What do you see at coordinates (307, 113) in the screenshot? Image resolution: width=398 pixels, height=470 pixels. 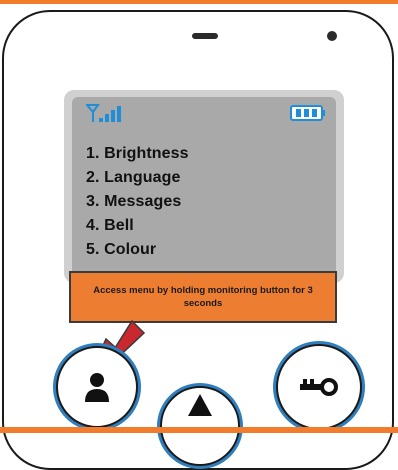 I see `battery-icon` at bounding box center [307, 113].